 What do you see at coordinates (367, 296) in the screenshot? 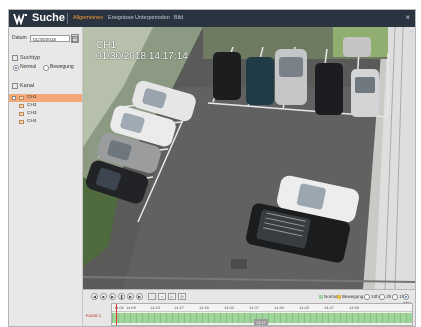
I see `radio-24h` at bounding box center [367, 296].